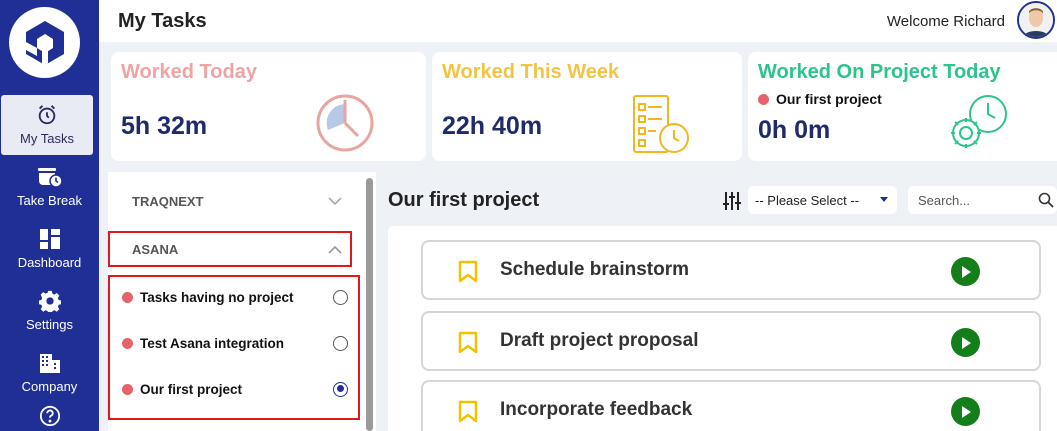 This screenshot has height=431, width=1057. I want to click on caret-down-icon, so click(884, 199).